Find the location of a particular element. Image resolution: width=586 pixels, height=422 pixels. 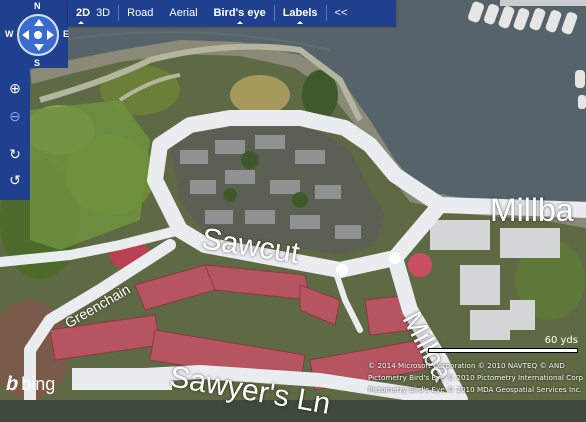

compass-north-label: N is located at coordinates (37, 6).